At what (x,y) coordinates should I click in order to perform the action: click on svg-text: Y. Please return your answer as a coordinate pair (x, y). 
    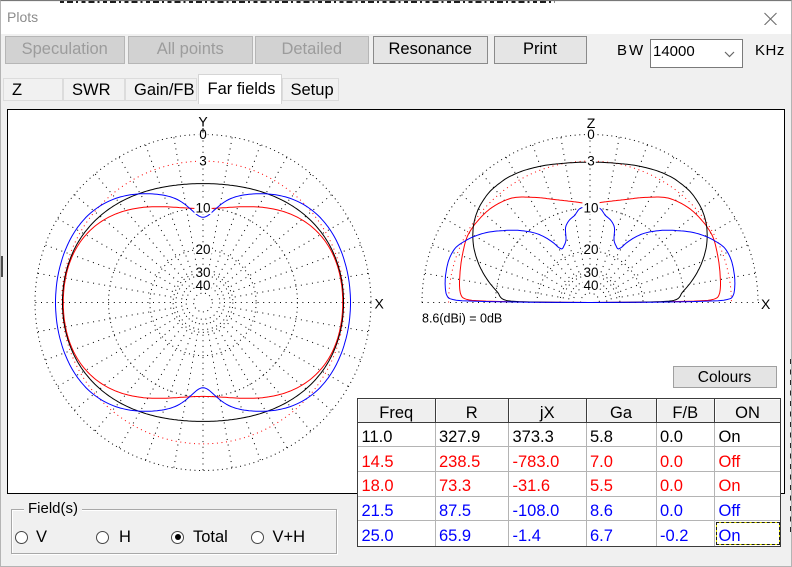
    Looking at the image, I should click on (203, 121).